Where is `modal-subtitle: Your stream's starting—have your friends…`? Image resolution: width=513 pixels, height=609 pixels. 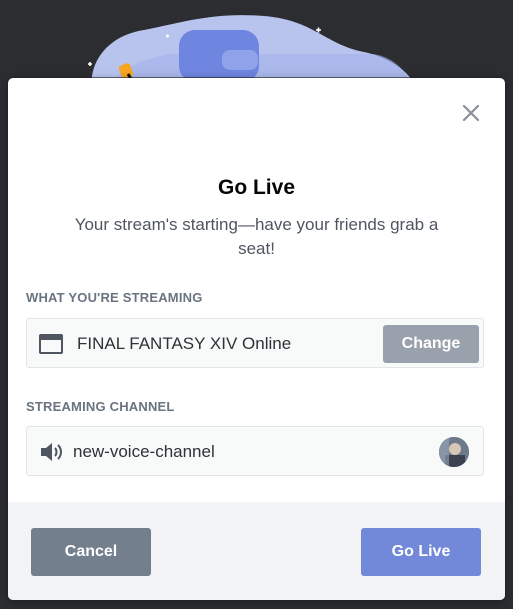 modal-subtitle: Your stream's starting—have your friends… is located at coordinates (256, 236).